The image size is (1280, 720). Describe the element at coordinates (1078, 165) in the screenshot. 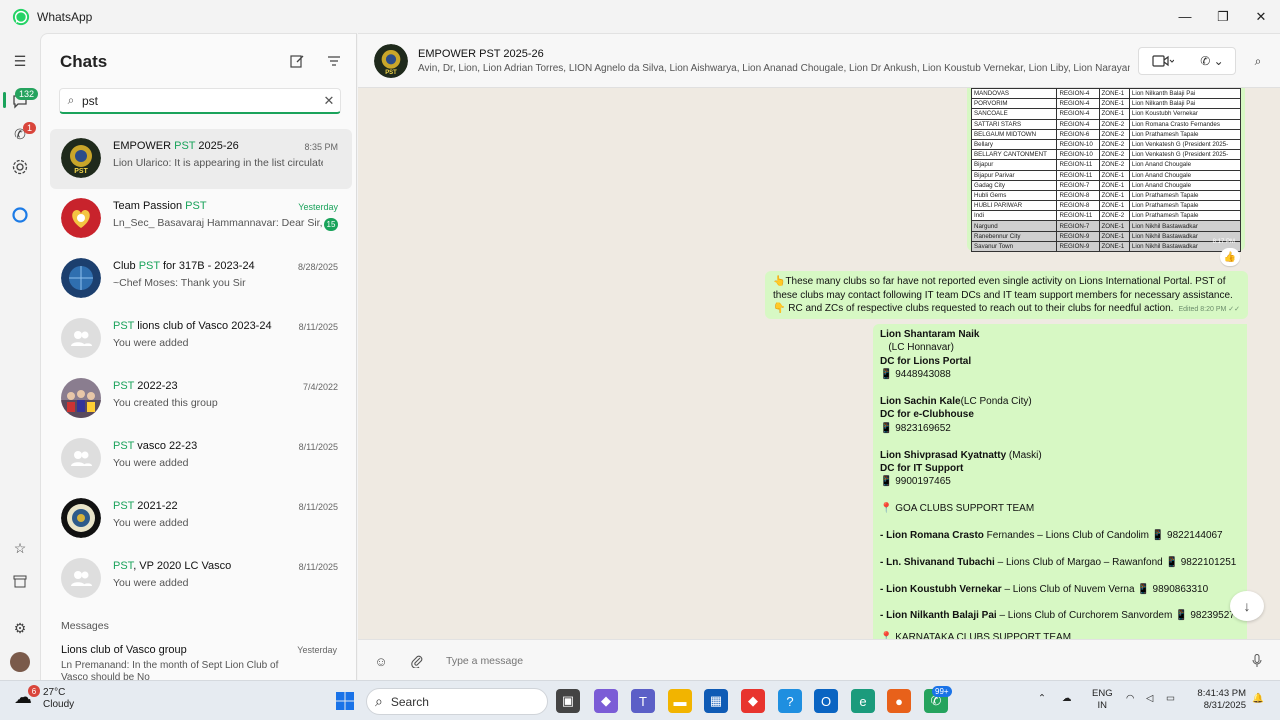

I see `table-cell: REGION-11` at that location.